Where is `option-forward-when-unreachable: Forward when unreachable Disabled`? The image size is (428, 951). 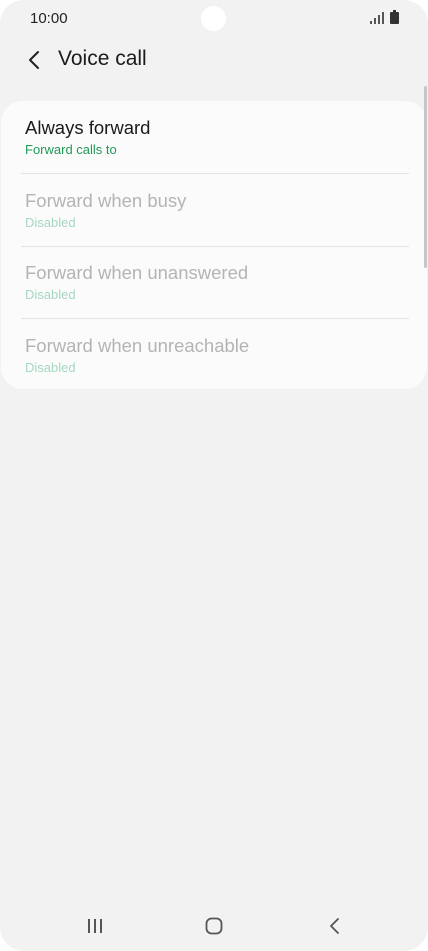
option-forward-when-unreachable: Forward when unreachable Disabled is located at coordinates (214, 354).